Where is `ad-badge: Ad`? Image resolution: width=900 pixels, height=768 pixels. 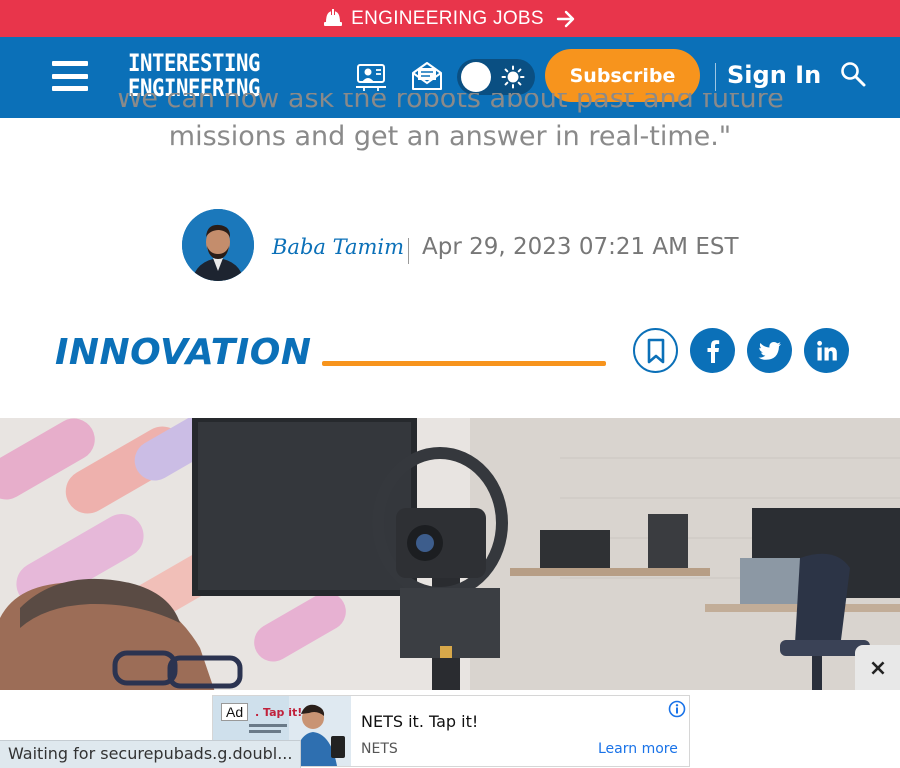 ad-badge: Ad is located at coordinates (235, 712).